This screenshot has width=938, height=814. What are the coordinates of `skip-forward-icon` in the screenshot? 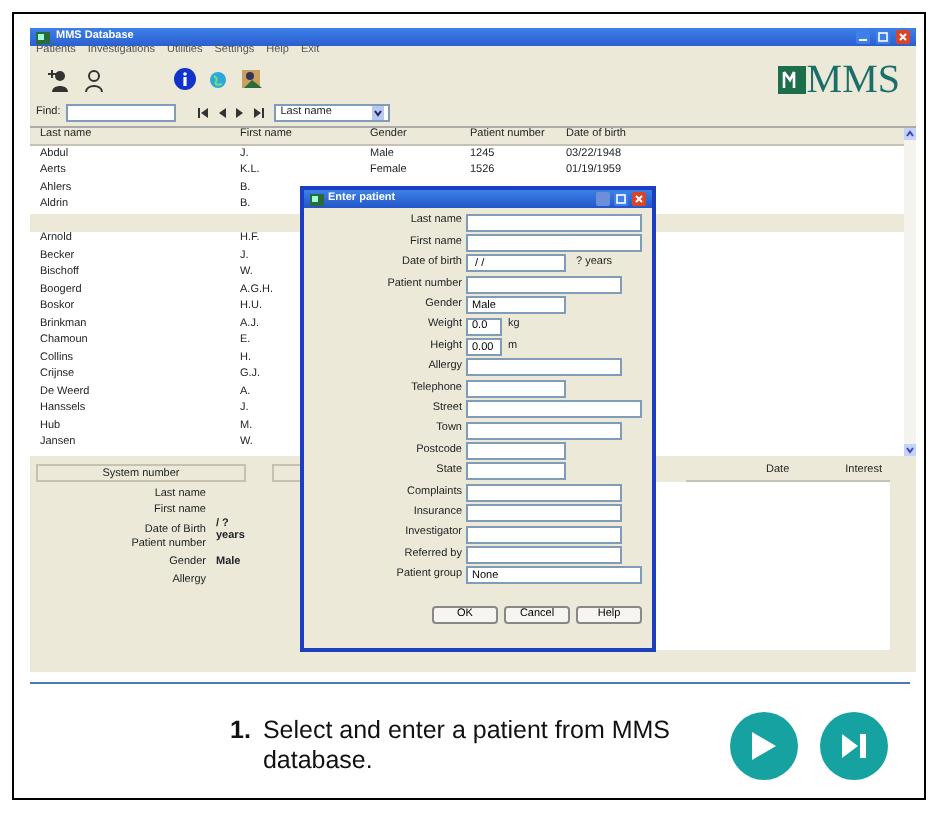 It's located at (854, 746).